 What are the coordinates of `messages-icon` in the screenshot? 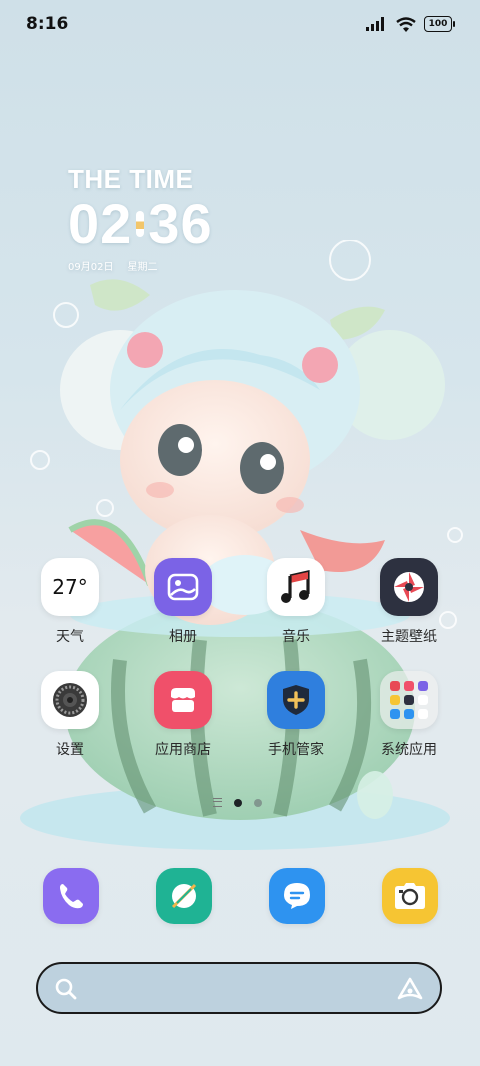 It's located at (297, 896).